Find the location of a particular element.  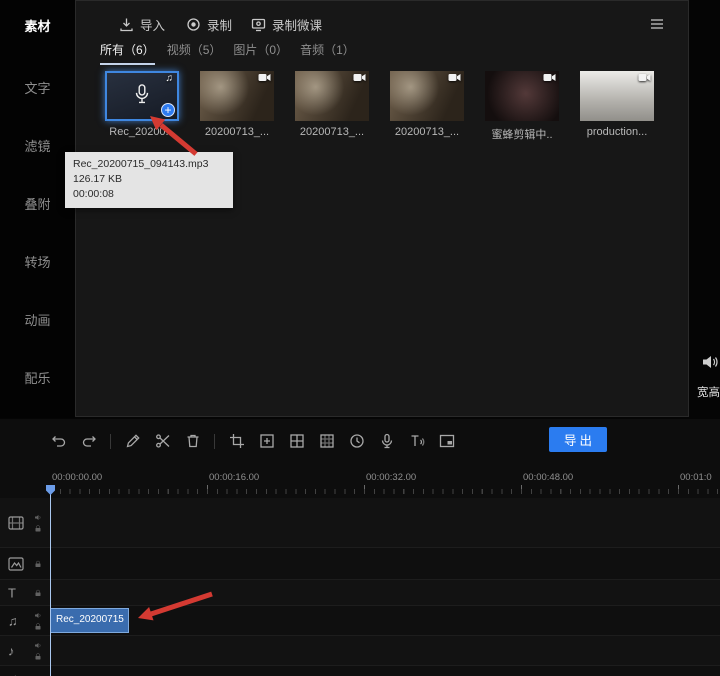

audio-thumbnail: ♫ + is located at coordinates (142, 96).